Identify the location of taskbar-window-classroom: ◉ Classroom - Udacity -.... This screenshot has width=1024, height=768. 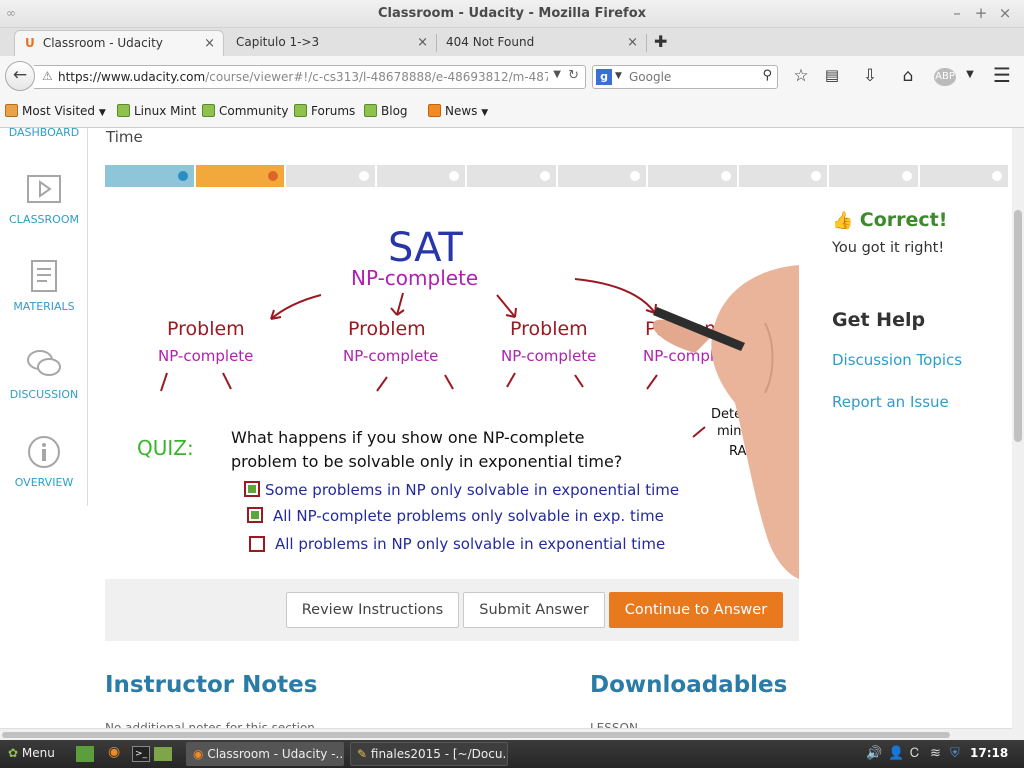
(265, 754).